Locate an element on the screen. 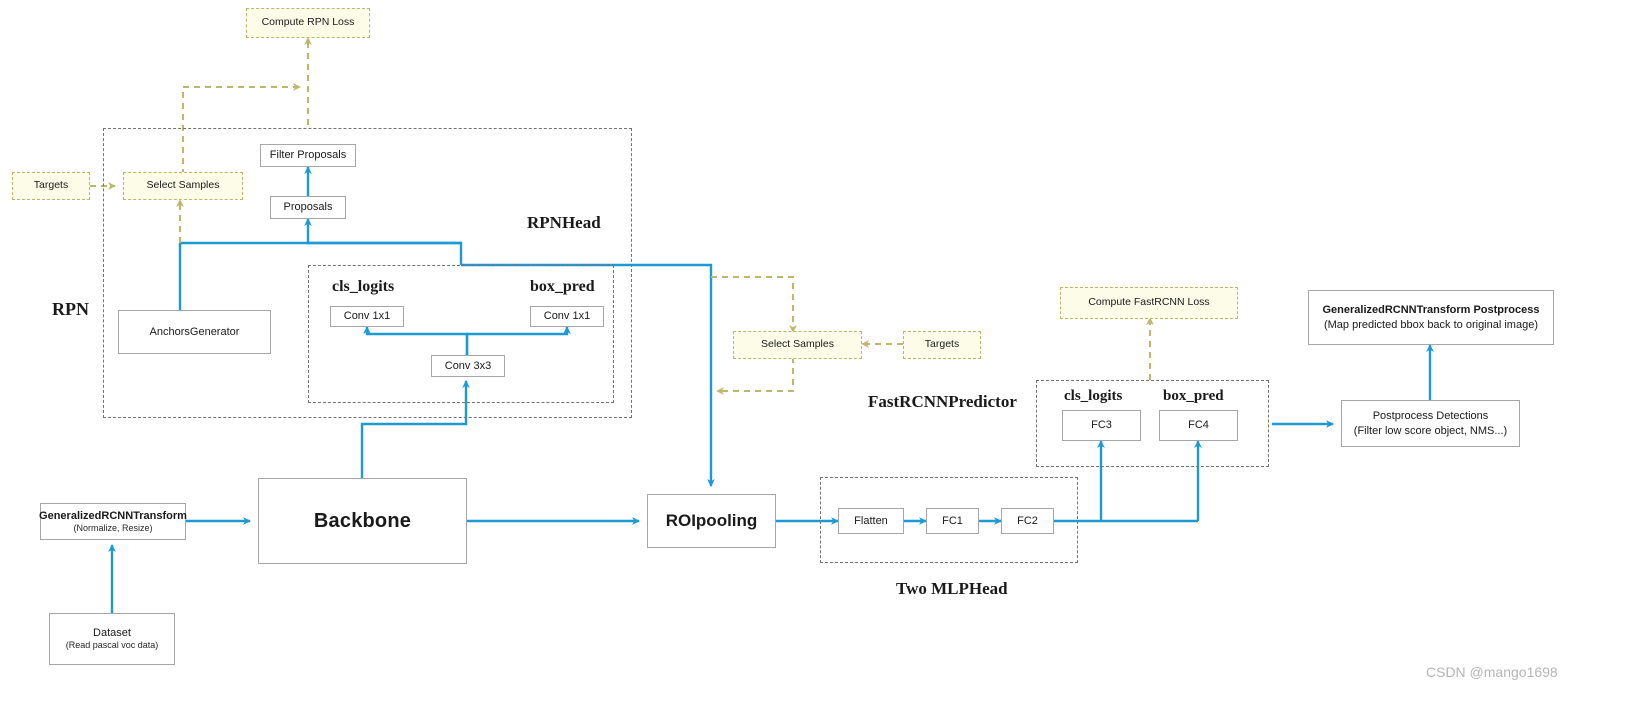  watermark-label: CSDN @mango1698 is located at coordinates (1492, 672).